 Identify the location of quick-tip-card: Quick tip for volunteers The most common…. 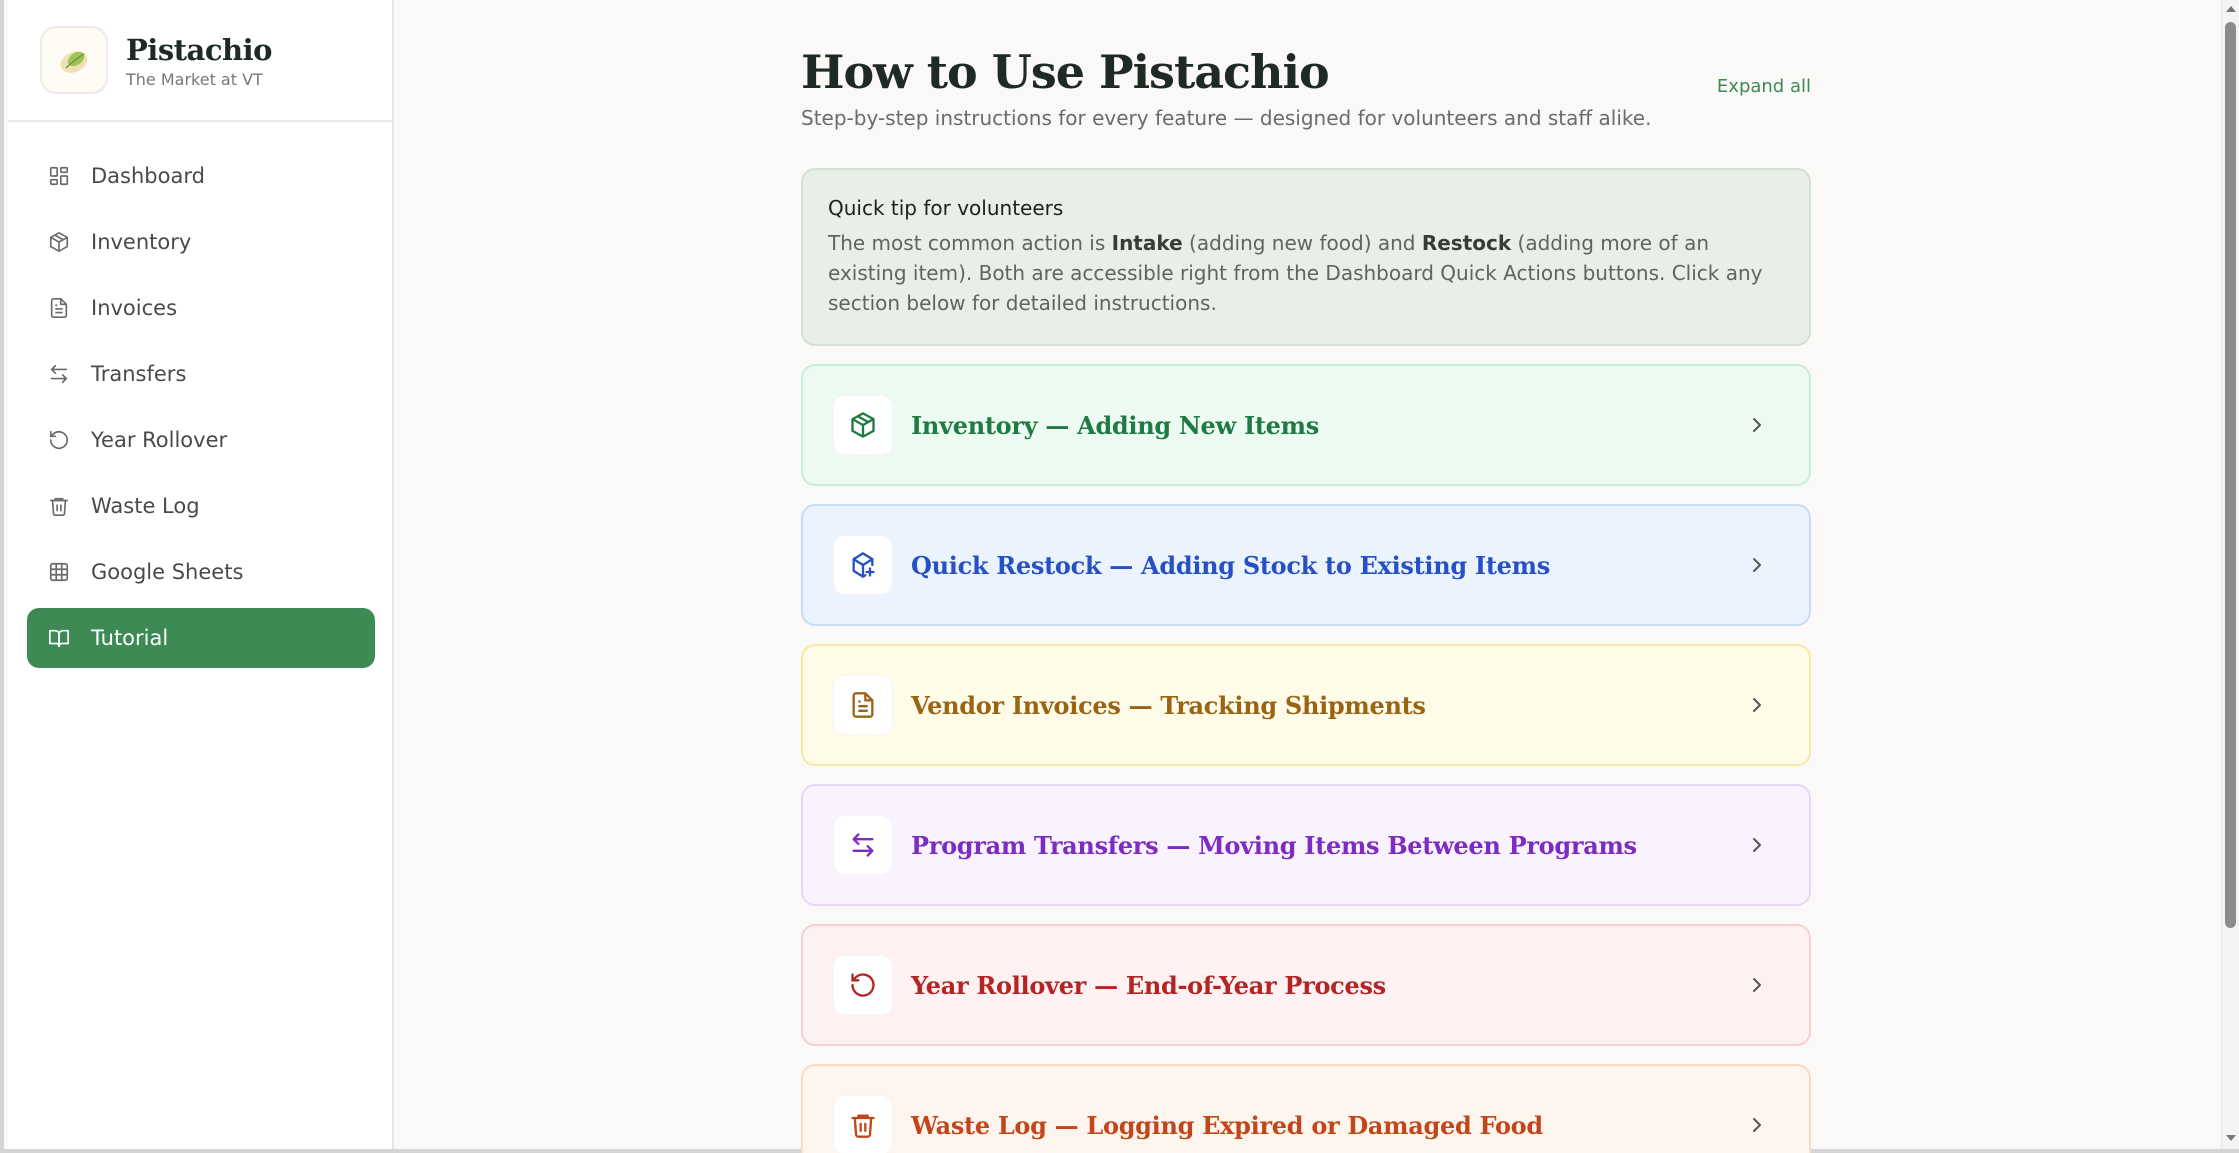
(1306, 257).